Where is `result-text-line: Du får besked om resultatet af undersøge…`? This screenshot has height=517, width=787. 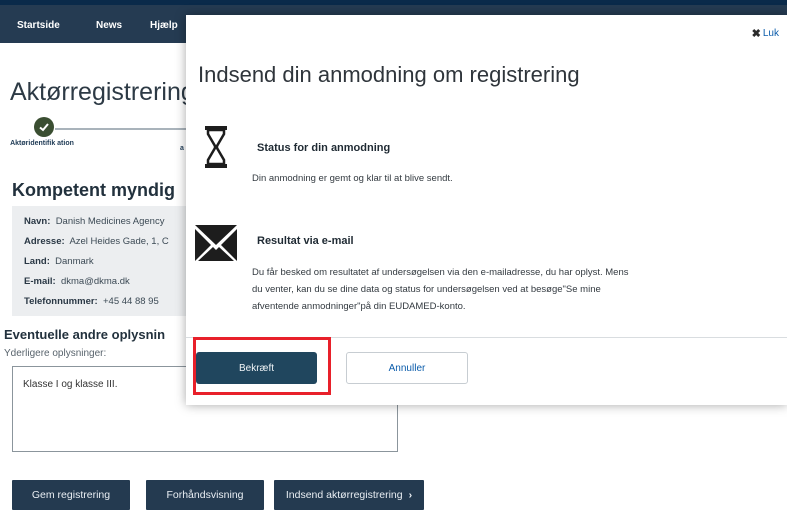
result-text-line: Du får besked om resultatet af undersøge… is located at coordinates (440, 272).